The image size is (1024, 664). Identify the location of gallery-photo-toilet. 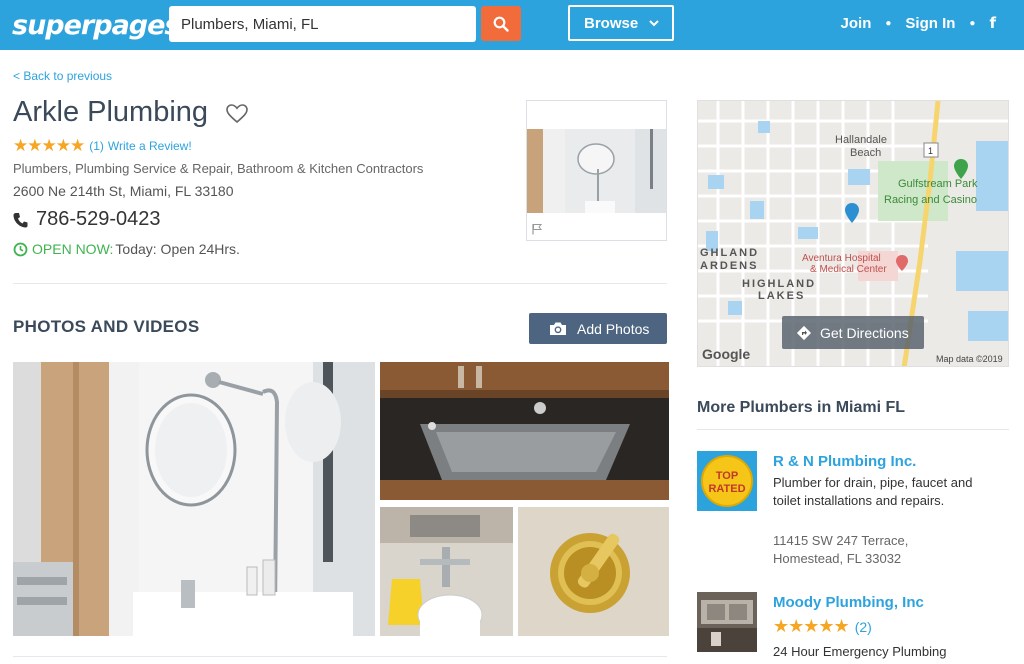
(446, 571).